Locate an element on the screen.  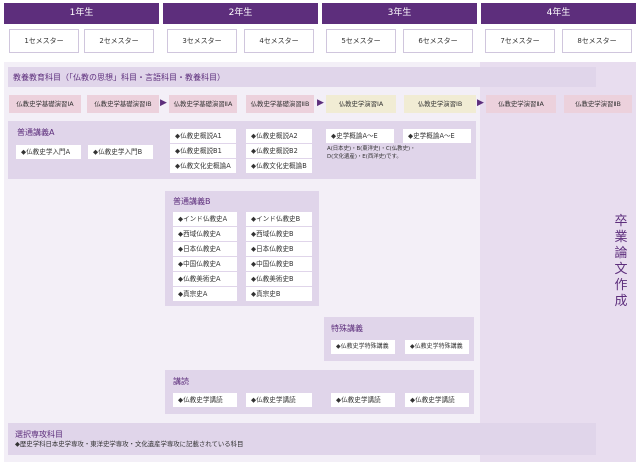
special-lecture-title: 特殊講義 is located at coordinates (347, 328).